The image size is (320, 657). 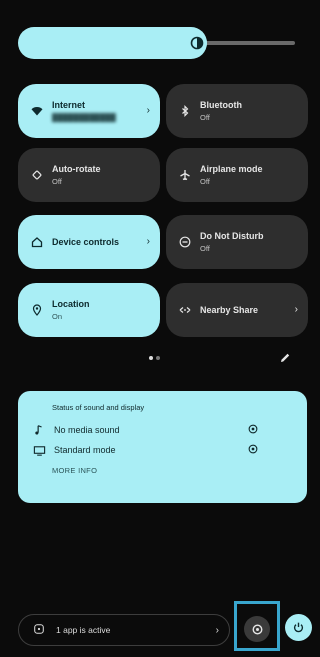 I want to click on rotate-icon, so click(x=37, y=175).